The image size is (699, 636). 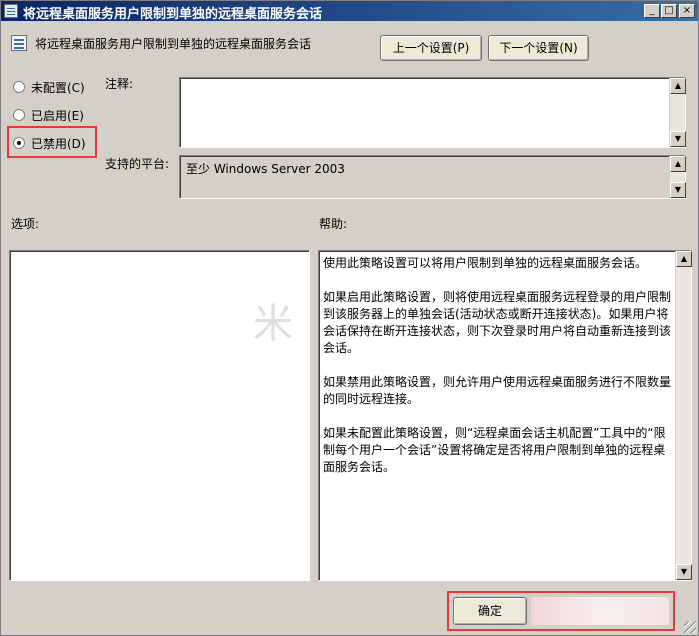 What do you see at coordinates (497, 390) in the screenshot?
I see `help-paragraph: 如果禁用此策略设置，则允许用户使用远程桌面服务进行不限数量的同时远程连接。` at bounding box center [497, 390].